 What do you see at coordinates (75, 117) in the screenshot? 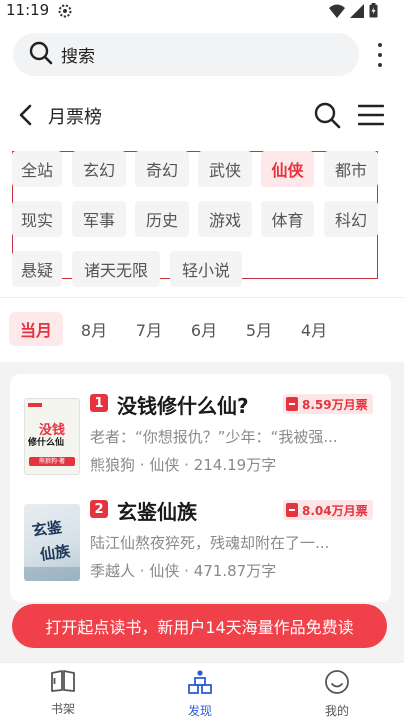
I see `page-title: 月票榜` at bounding box center [75, 117].